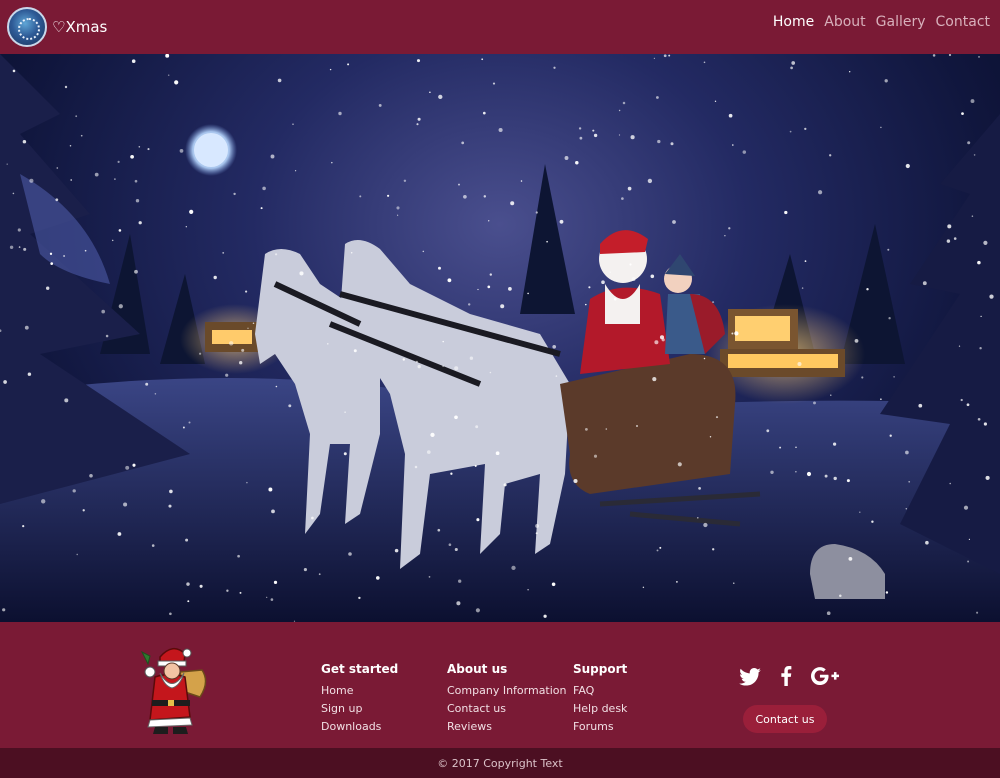 Image resolution: width=1000 pixels, height=778 pixels. I want to click on nav-gallery: Gallery, so click(901, 22).